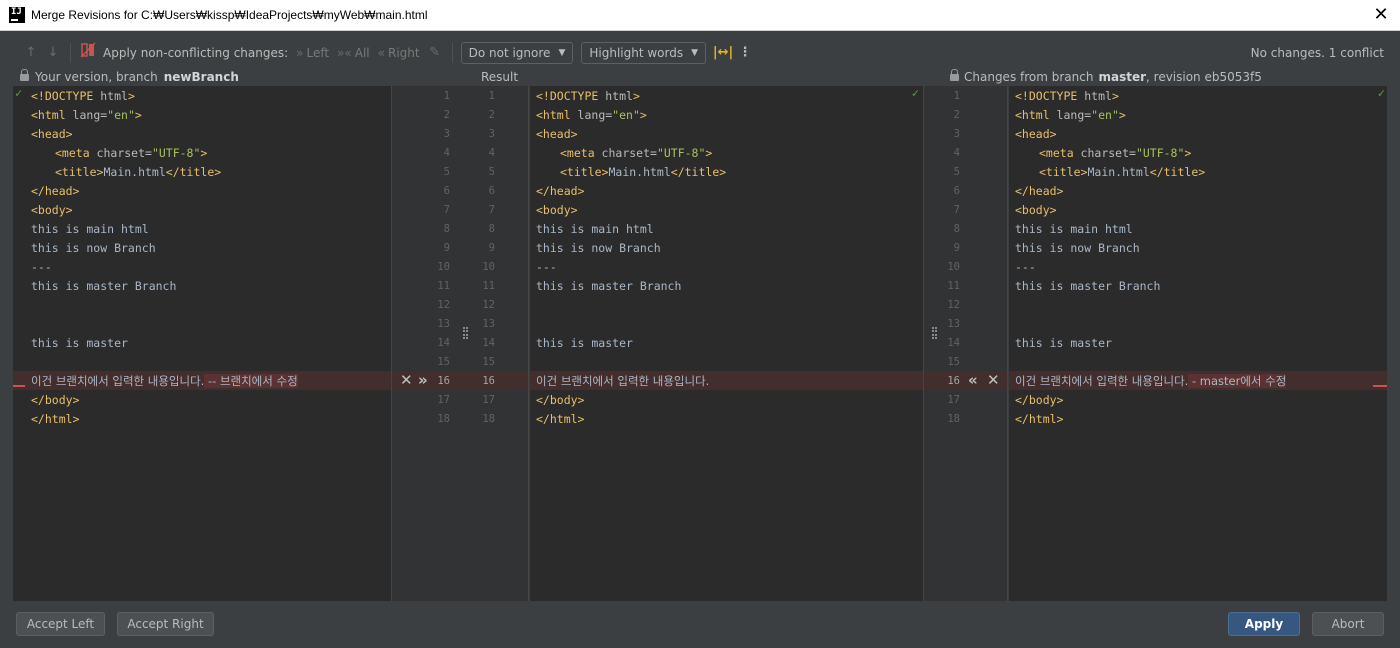 The image size is (1400, 648). I want to click on apply-right-button: «Right, so click(399, 53).